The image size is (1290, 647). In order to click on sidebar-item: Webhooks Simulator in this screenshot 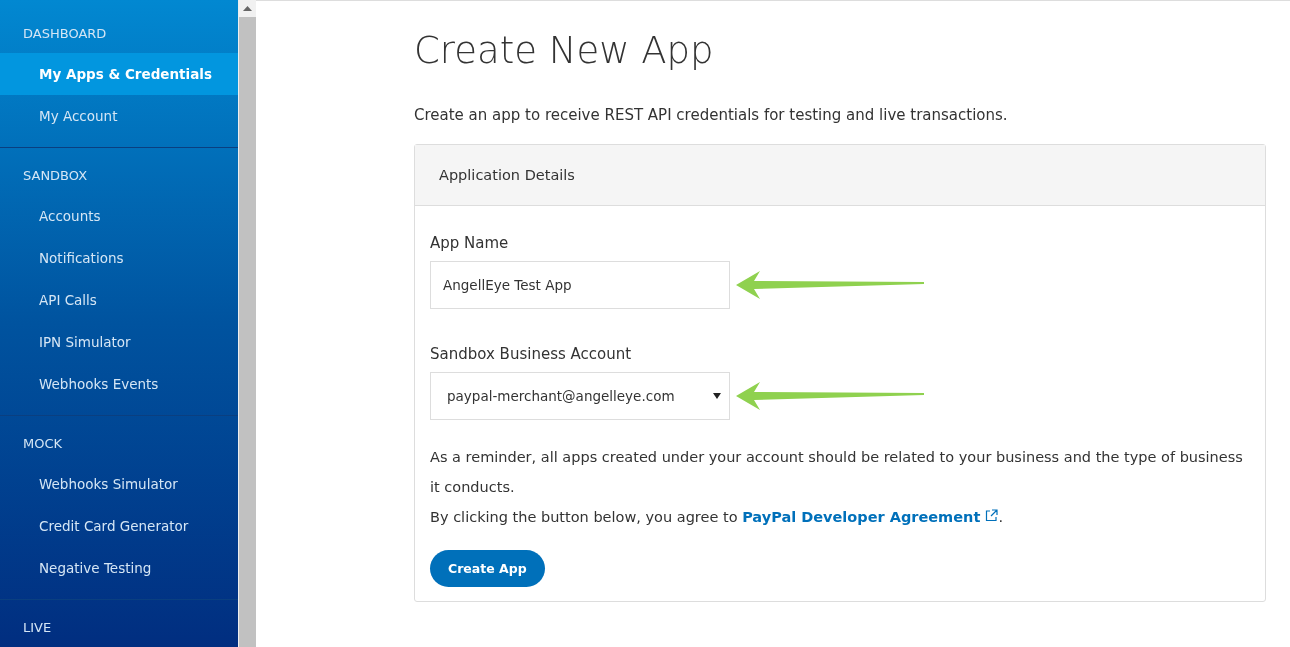, I will do `click(119, 484)`.